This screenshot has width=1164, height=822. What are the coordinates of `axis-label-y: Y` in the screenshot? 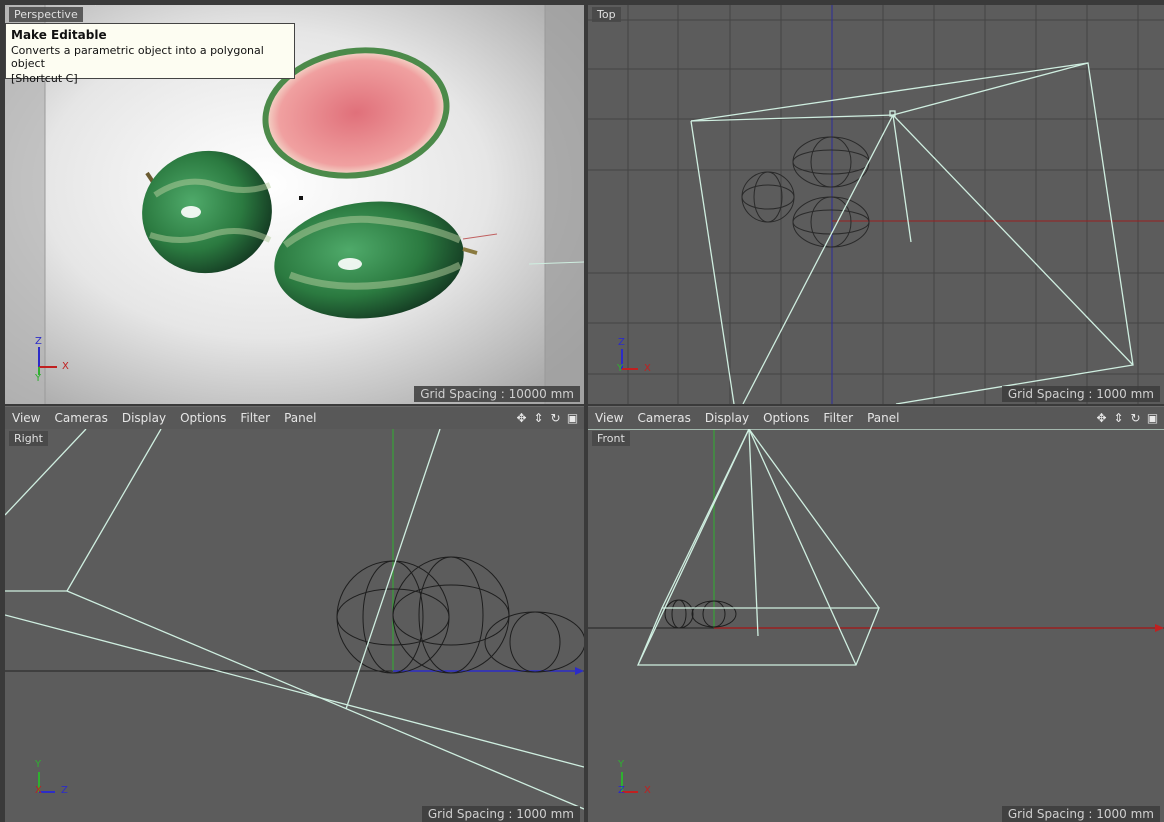 It's located at (38, 378).